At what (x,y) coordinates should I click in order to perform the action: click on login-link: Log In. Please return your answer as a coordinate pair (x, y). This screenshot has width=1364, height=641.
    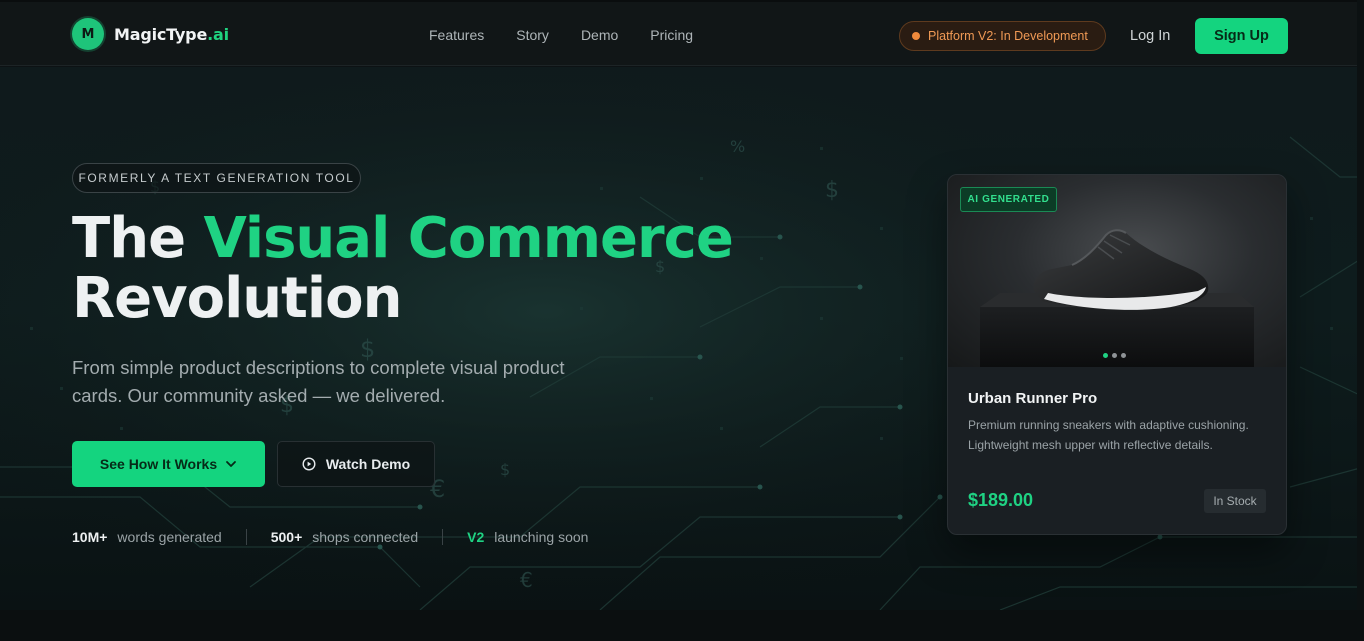
    Looking at the image, I should click on (1150, 36).